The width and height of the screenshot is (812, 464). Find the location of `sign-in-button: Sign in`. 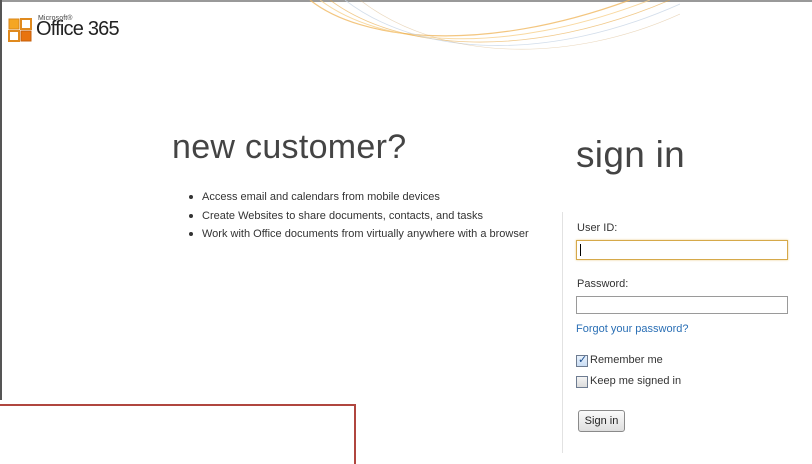

sign-in-button: Sign in is located at coordinates (601, 421).